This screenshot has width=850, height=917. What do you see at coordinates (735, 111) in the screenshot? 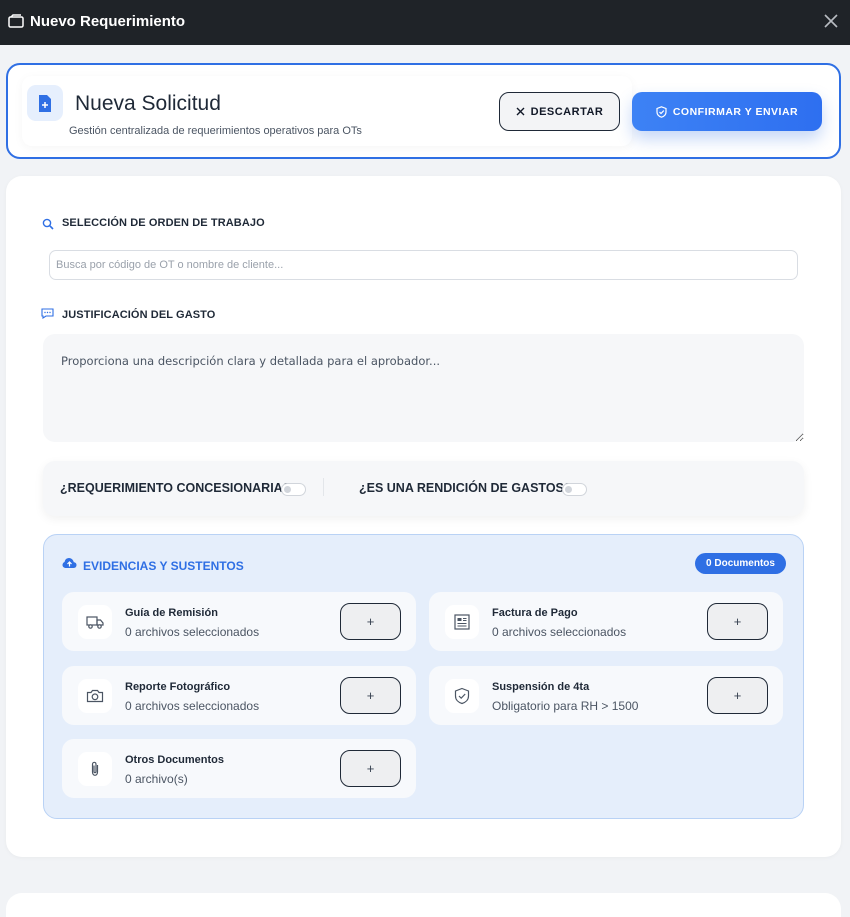
I see `confirm-button-label: CONFIRMAR Y ENVIAR` at bounding box center [735, 111].